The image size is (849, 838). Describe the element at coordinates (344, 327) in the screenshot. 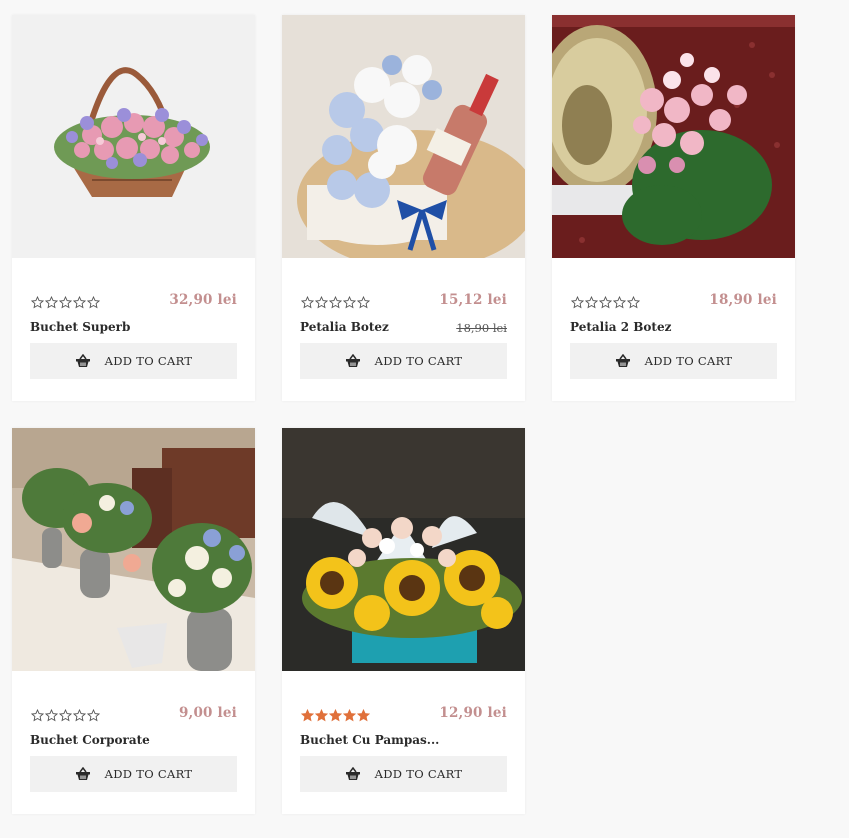

I see `product-name: Petalia Botez` at that location.